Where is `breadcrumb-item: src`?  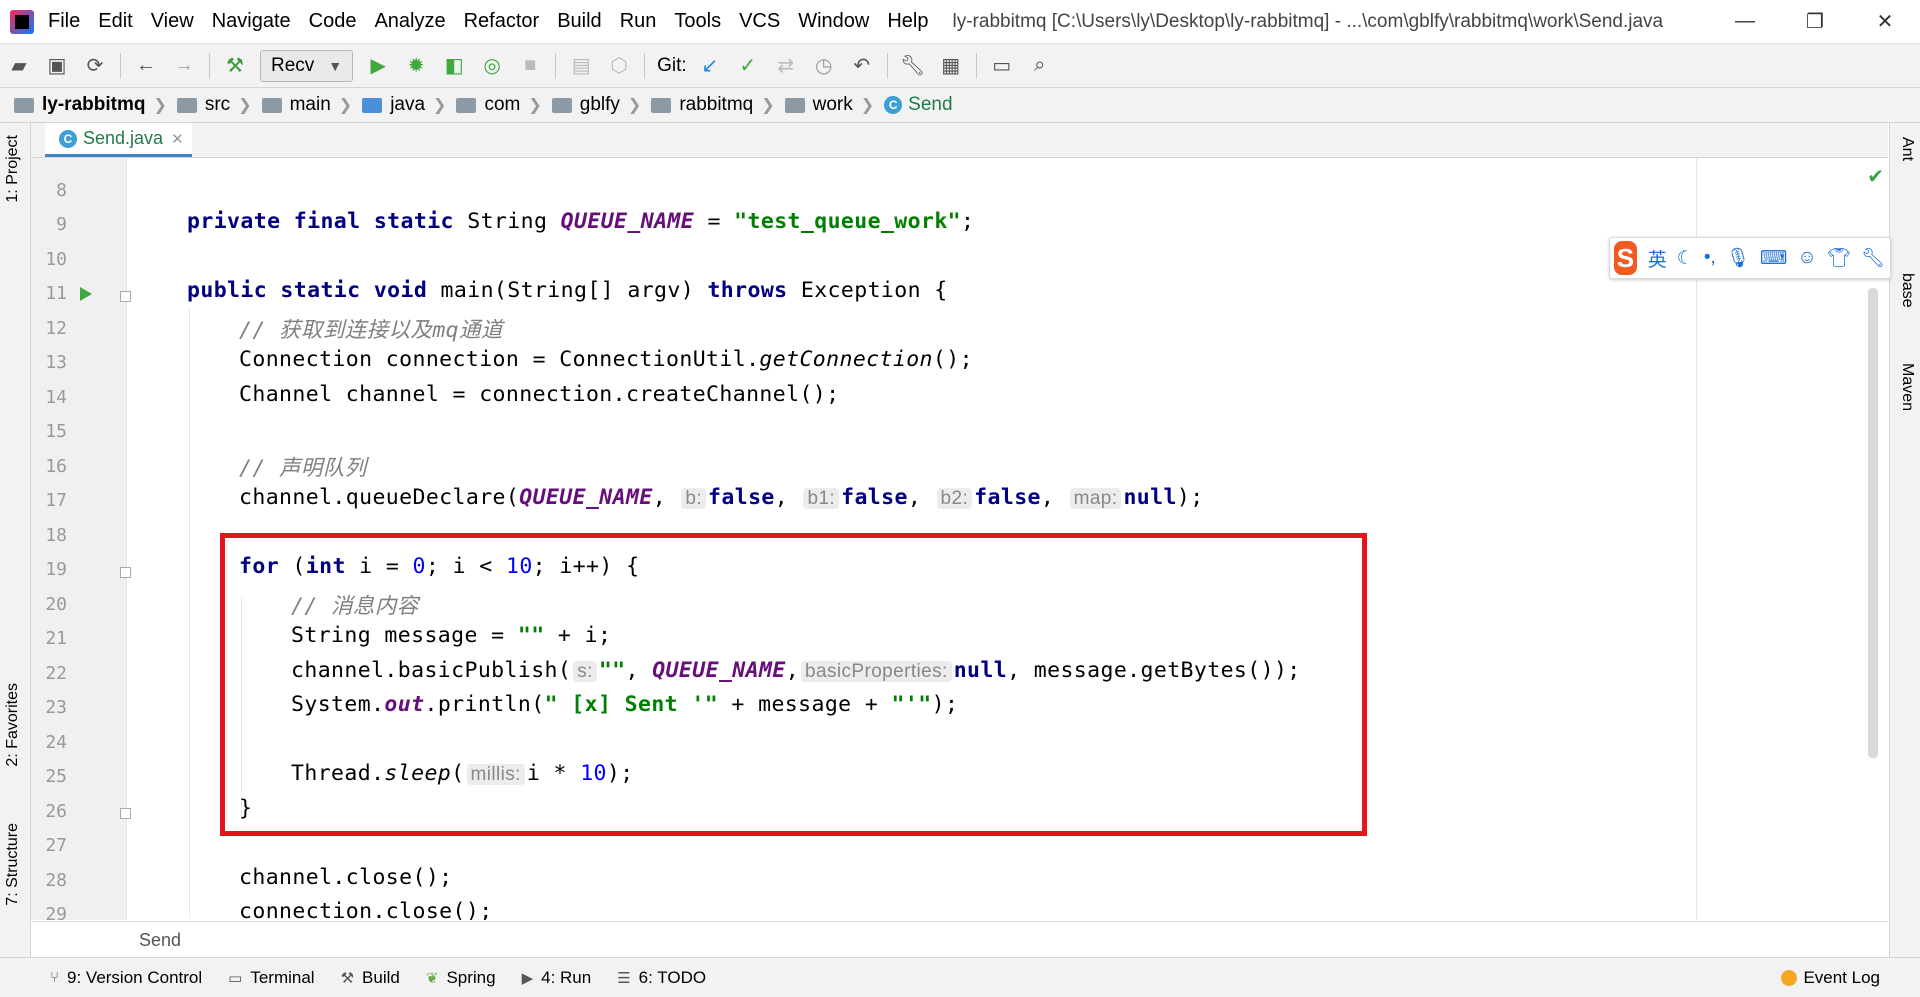 breadcrumb-item: src is located at coordinates (200, 105).